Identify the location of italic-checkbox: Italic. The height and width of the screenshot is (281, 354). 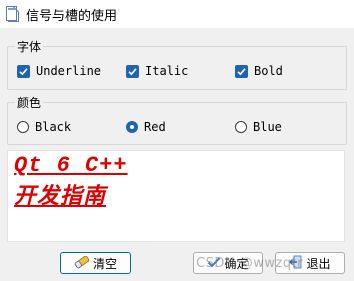
(157, 71).